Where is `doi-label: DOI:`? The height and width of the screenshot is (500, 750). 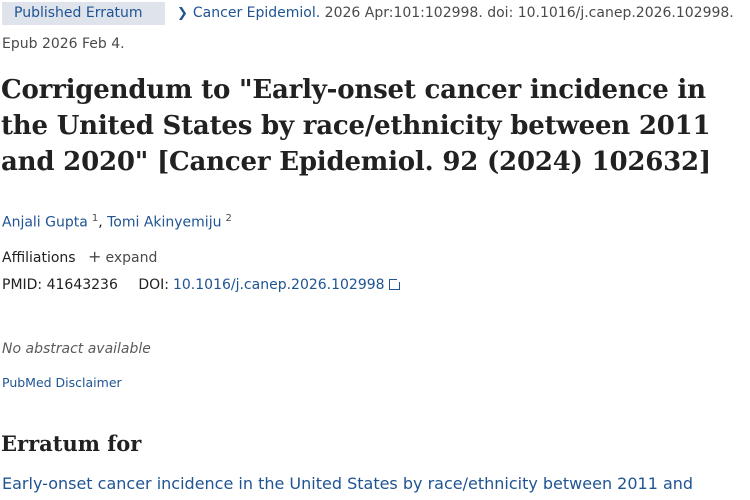 doi-label: DOI: is located at coordinates (153, 285).